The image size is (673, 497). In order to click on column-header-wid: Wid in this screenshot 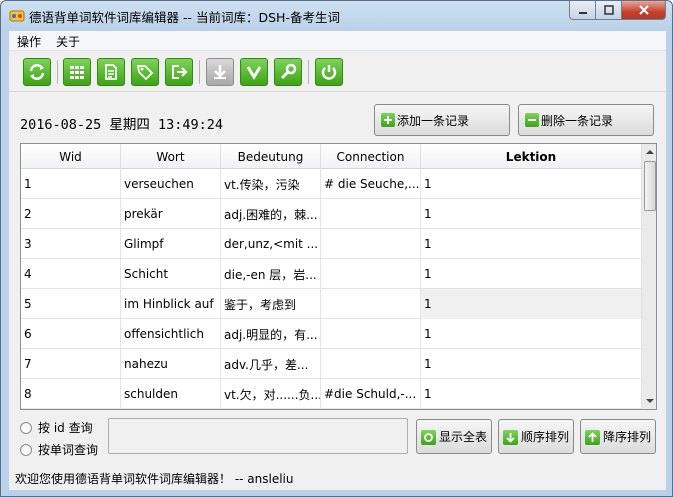, I will do `click(71, 156)`.